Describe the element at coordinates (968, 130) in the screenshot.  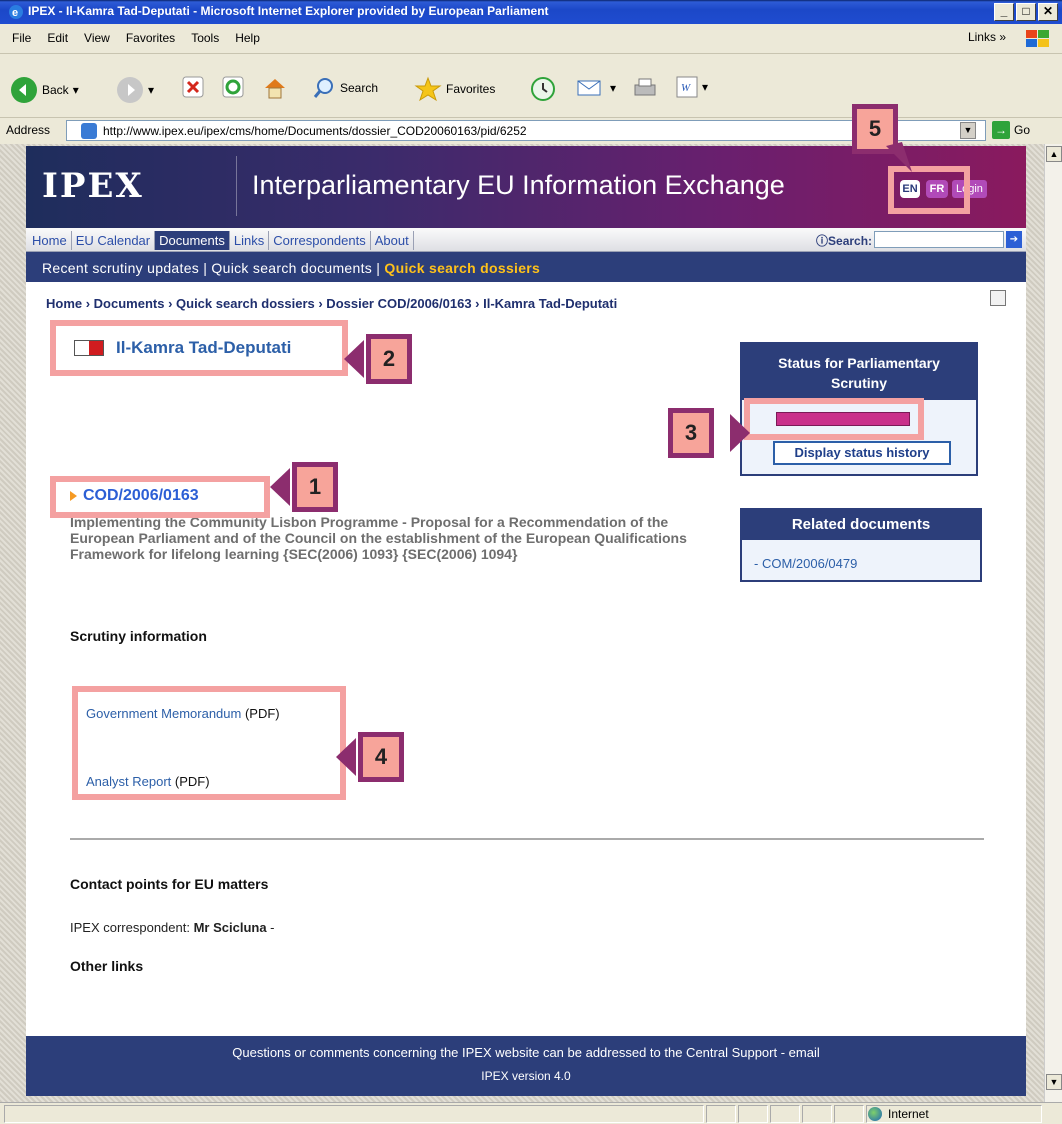
I see `address-dropdown-icon: ▼` at that location.